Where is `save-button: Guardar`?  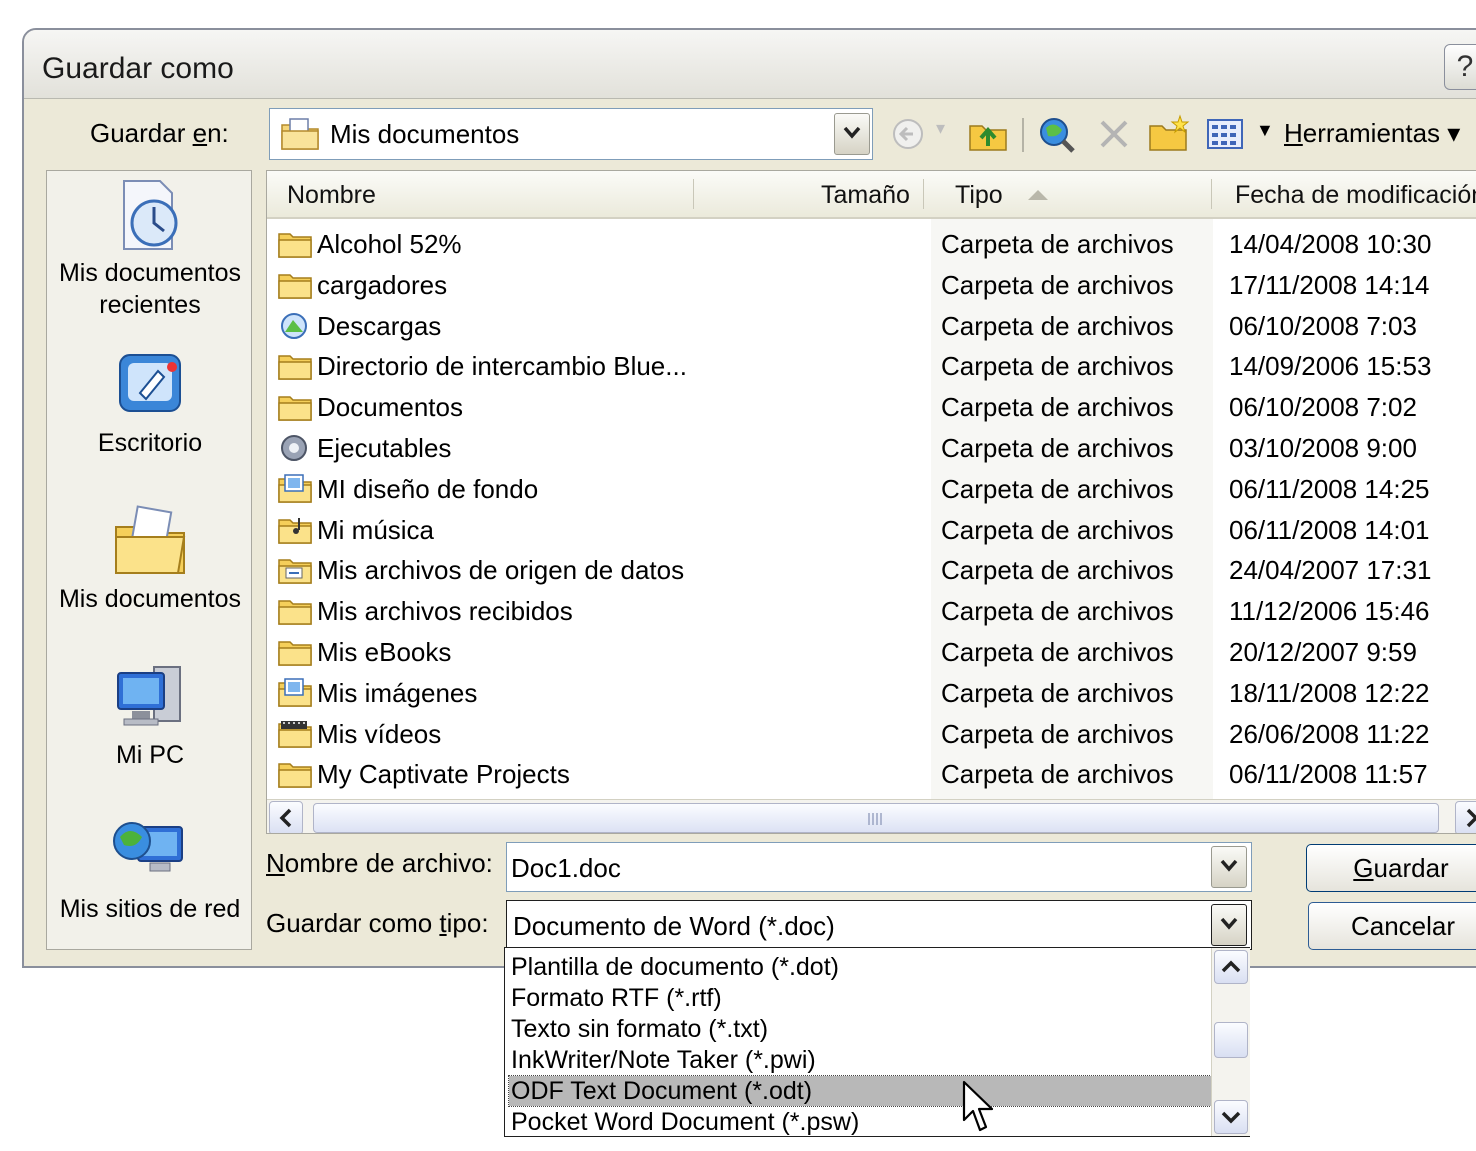 save-button: Guardar is located at coordinates (1391, 868).